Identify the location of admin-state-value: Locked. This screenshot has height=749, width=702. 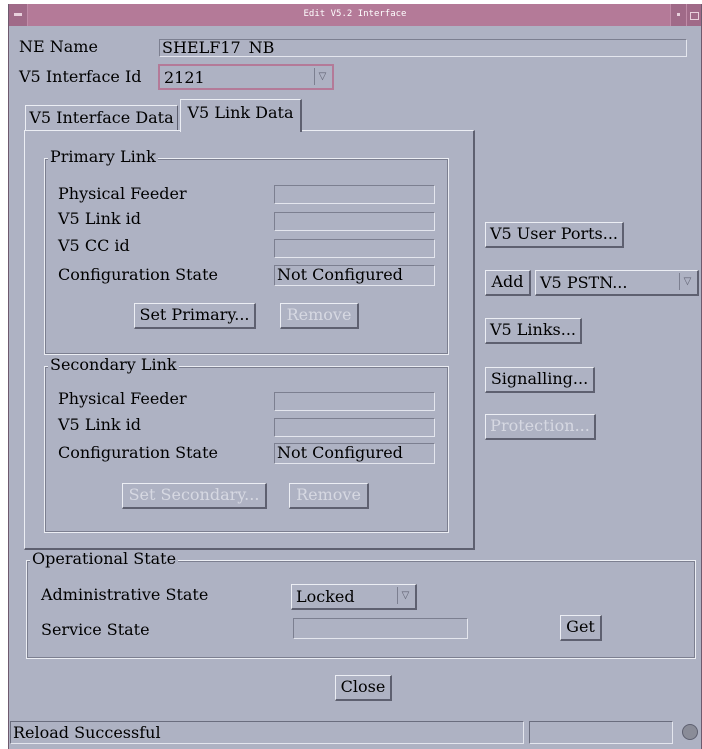
(325, 596).